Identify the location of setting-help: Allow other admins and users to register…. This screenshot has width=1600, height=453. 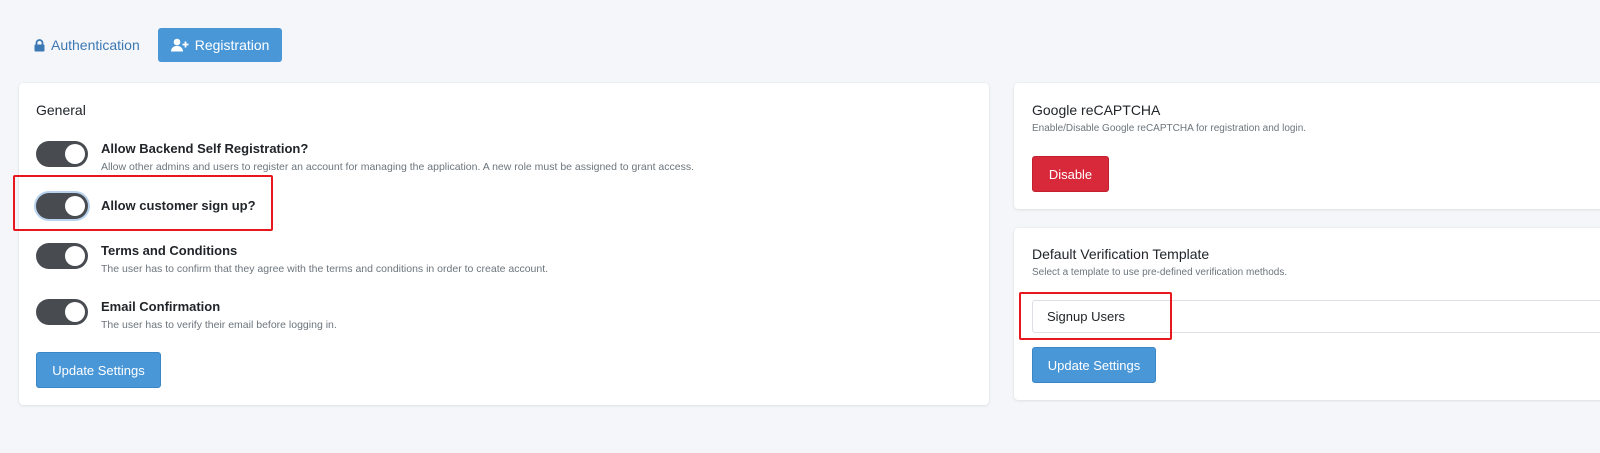
(398, 167).